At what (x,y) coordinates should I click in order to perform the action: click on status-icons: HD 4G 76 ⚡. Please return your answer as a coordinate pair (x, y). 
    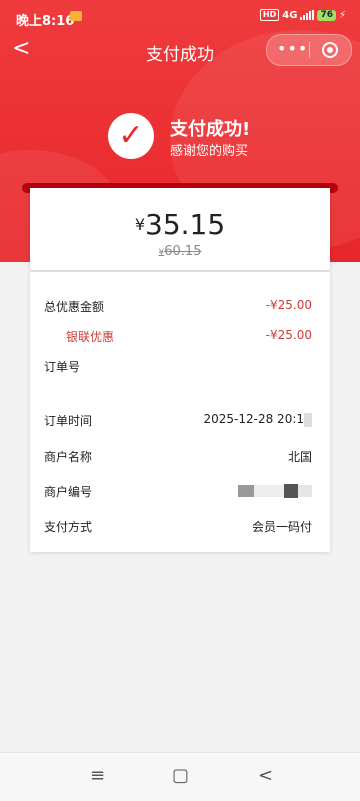
    Looking at the image, I should click on (302, 15).